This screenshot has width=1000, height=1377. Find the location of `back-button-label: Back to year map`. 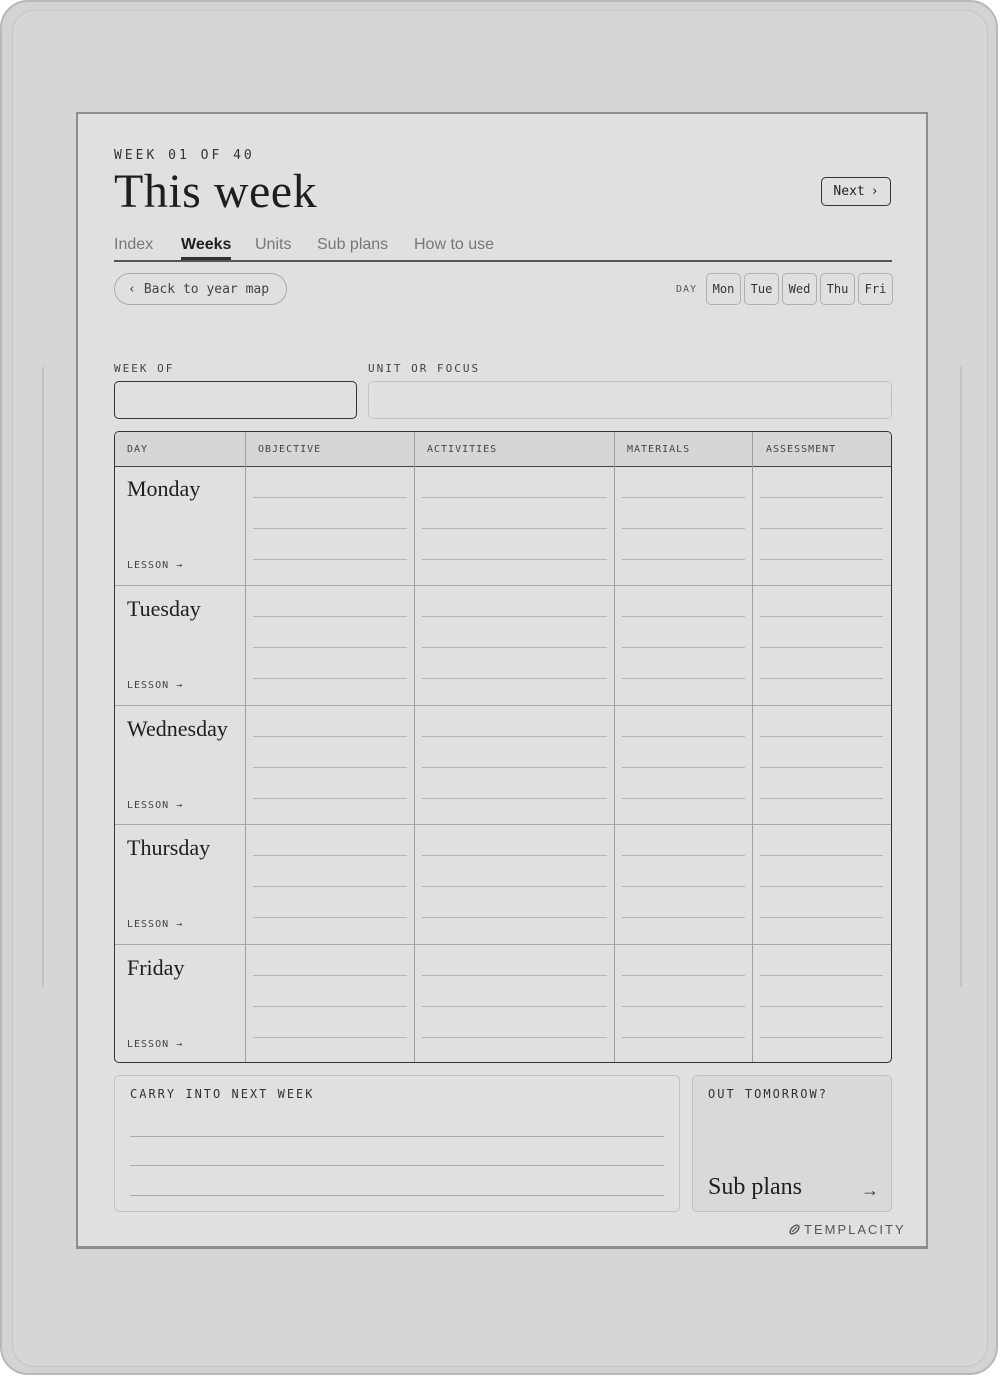

back-button-label: Back to year map is located at coordinates (206, 289).